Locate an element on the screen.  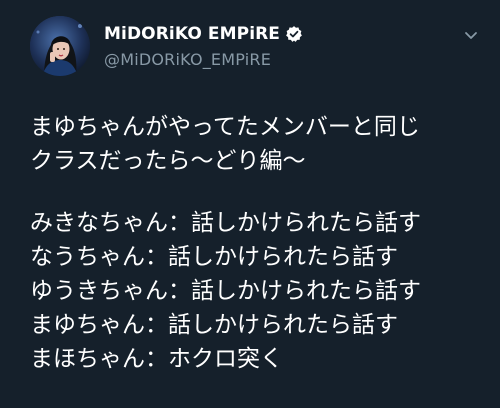
verified-badge-icon is located at coordinates (294, 34).